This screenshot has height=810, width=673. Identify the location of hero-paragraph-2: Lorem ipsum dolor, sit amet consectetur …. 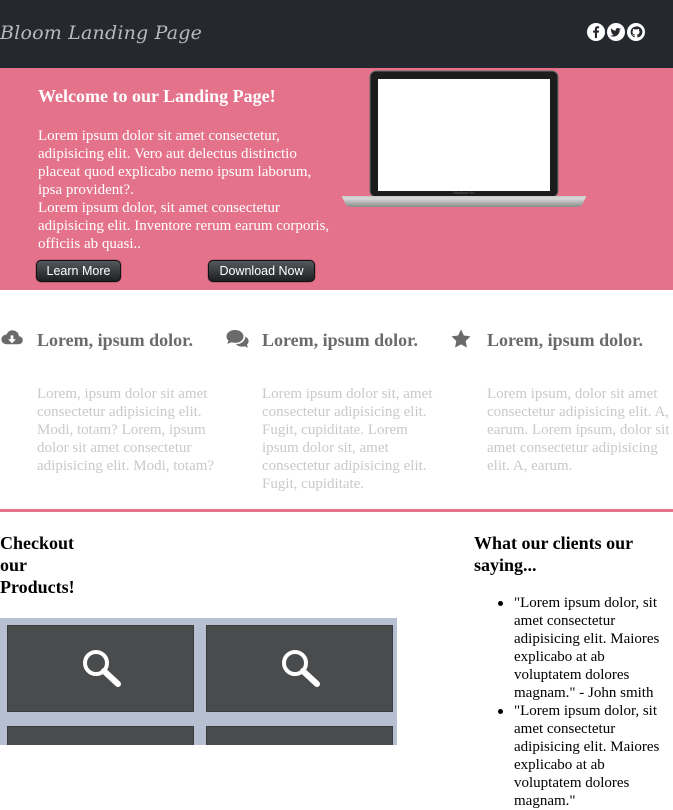
(184, 226).